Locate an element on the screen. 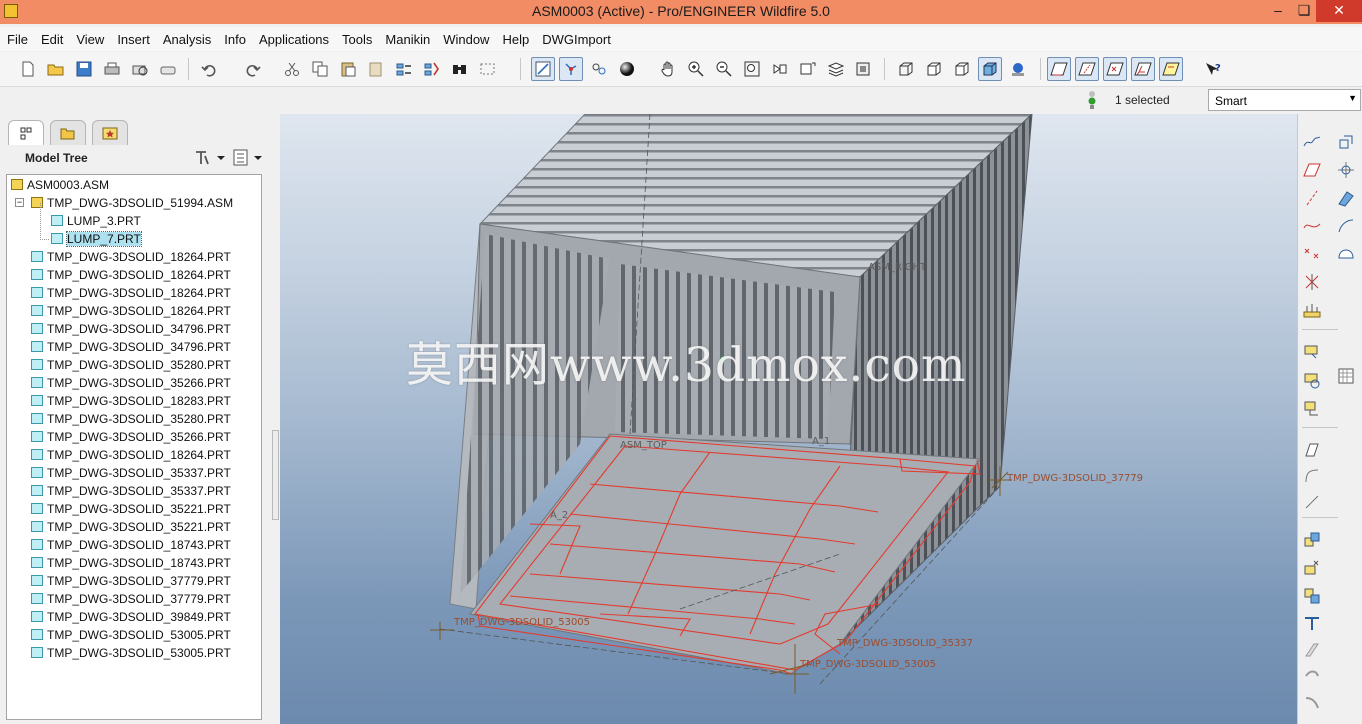 The image size is (1362, 724). pattern-icon is located at coordinates (1312, 596).